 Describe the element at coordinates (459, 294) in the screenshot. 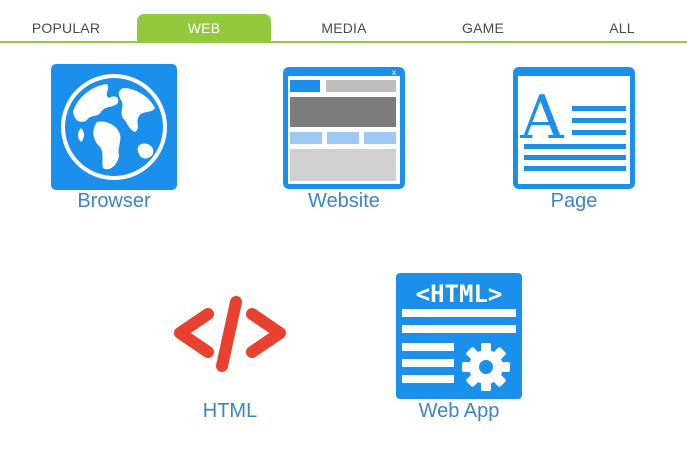

I see `web-app-icon-text: <HTML>` at that location.